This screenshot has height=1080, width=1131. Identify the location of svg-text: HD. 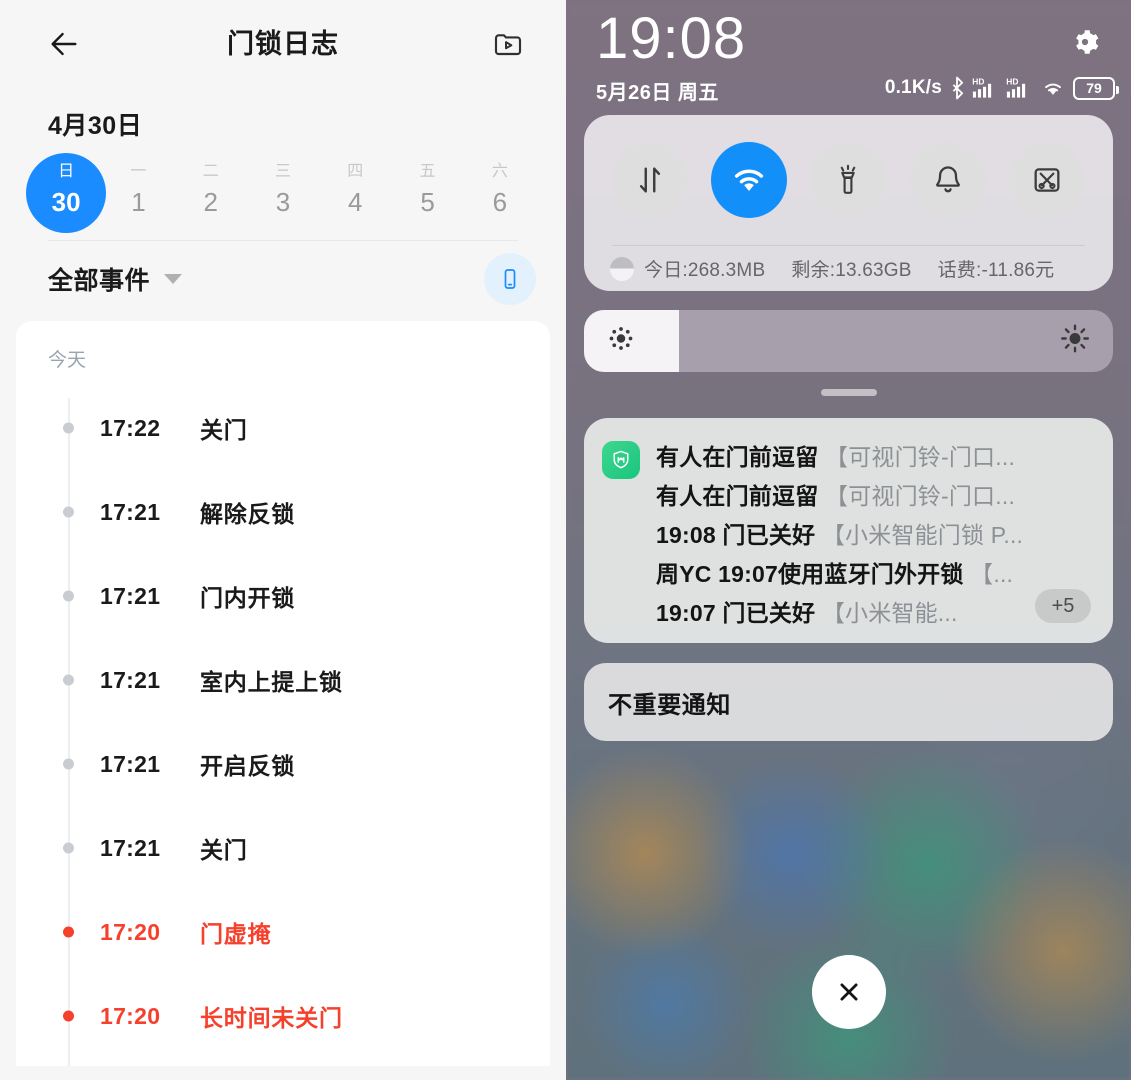
(1012, 81).